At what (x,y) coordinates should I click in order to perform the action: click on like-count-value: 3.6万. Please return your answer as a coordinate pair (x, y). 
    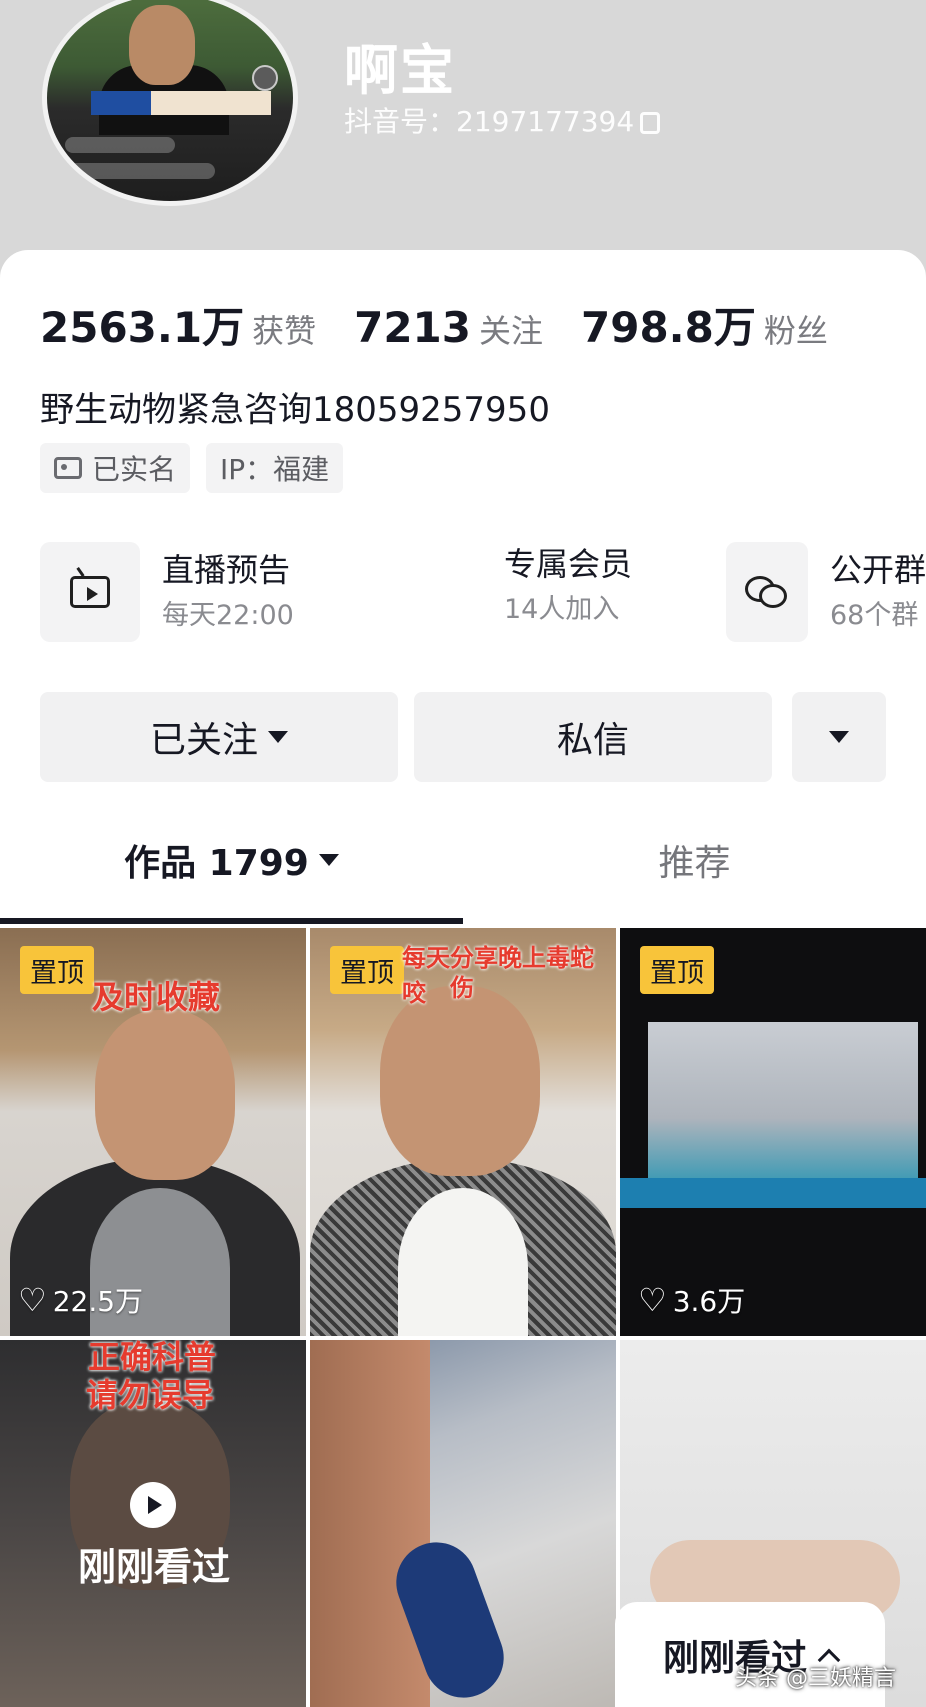
    Looking at the image, I should click on (709, 1301).